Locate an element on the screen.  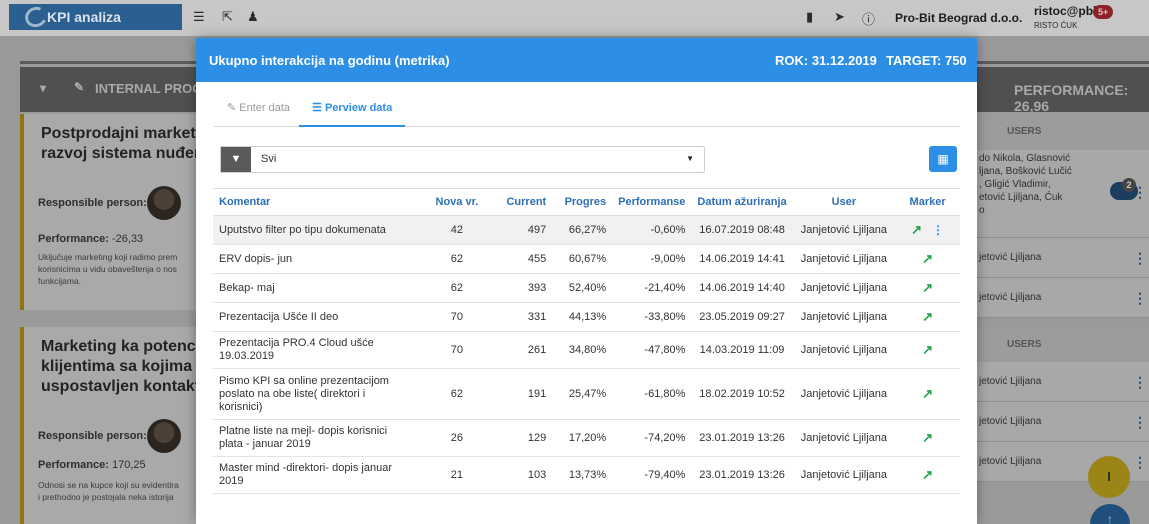
user-icon: ♟ is located at coordinates (253, 17).